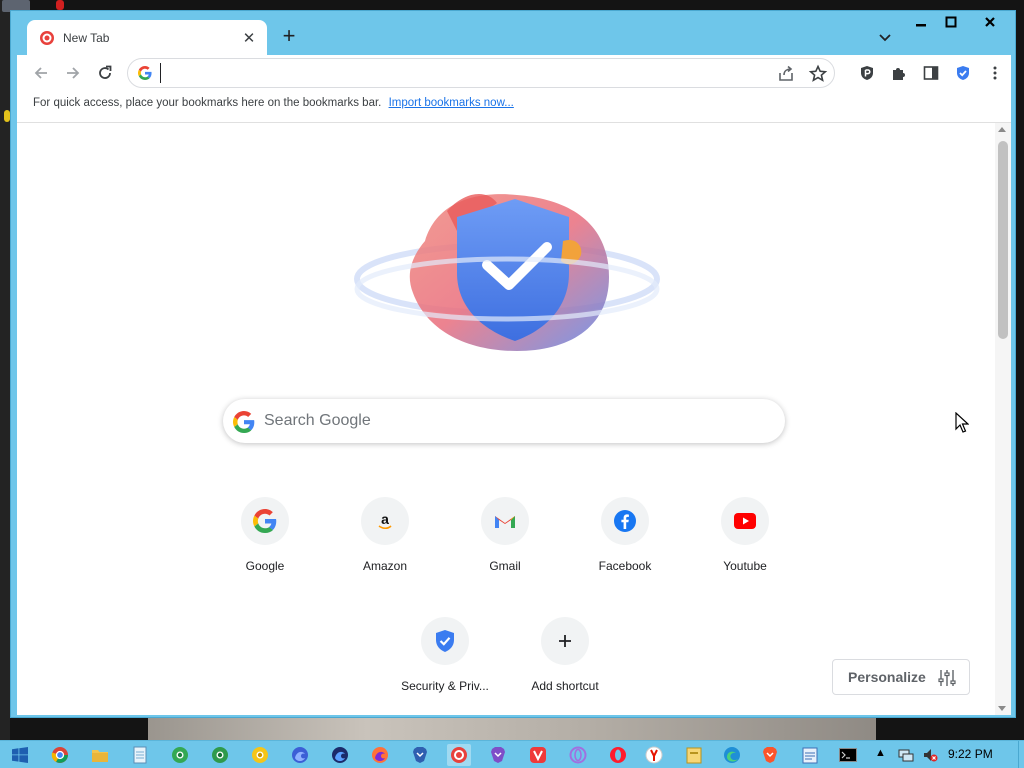 This screenshot has height=768, width=1024. I want to click on security-browser-icon, so click(459, 755).